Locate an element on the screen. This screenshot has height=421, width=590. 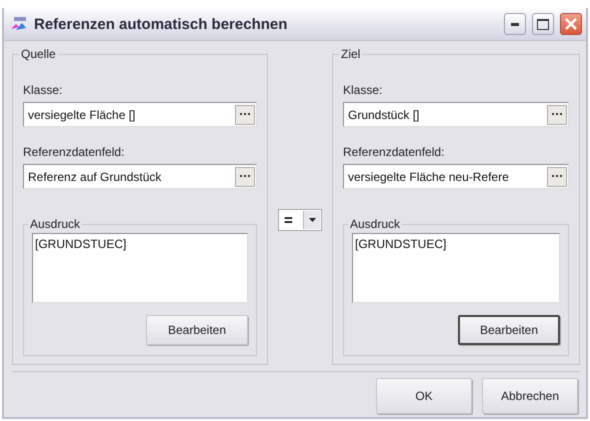
close-button is located at coordinates (571, 24).